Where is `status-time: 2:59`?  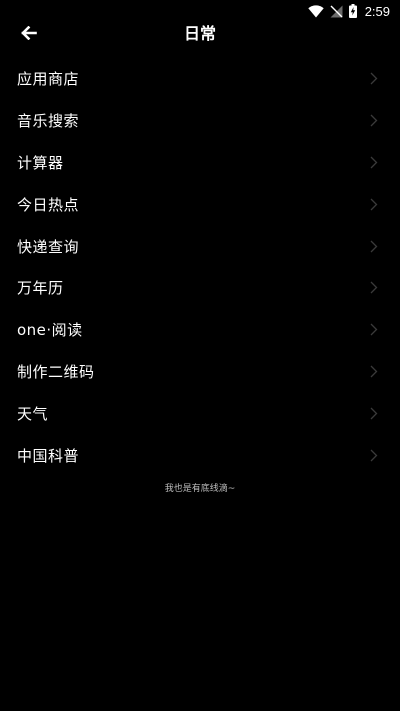 status-time: 2:59 is located at coordinates (377, 11).